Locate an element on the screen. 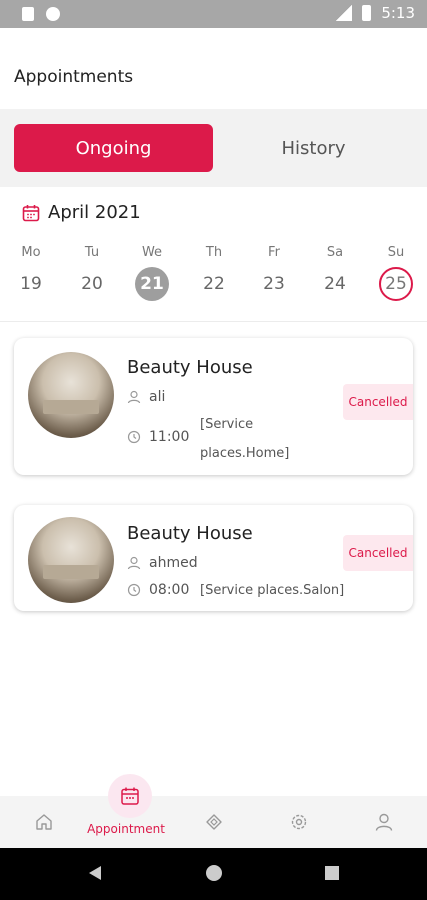 This screenshot has height=900, width=427. day-date: 22 is located at coordinates (214, 284).